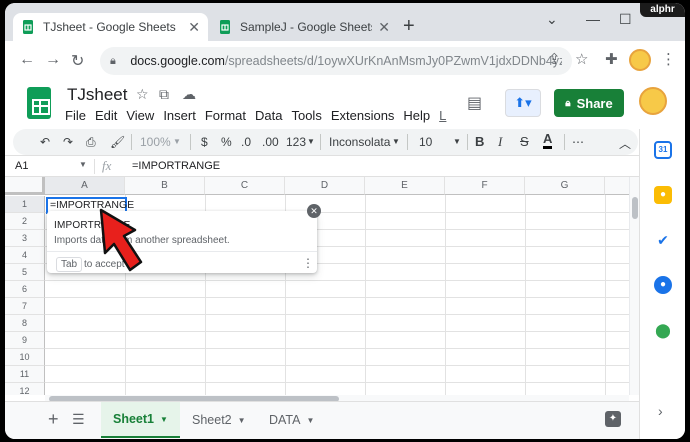  I want to click on vertical-scrollbar, so click(634, 286).